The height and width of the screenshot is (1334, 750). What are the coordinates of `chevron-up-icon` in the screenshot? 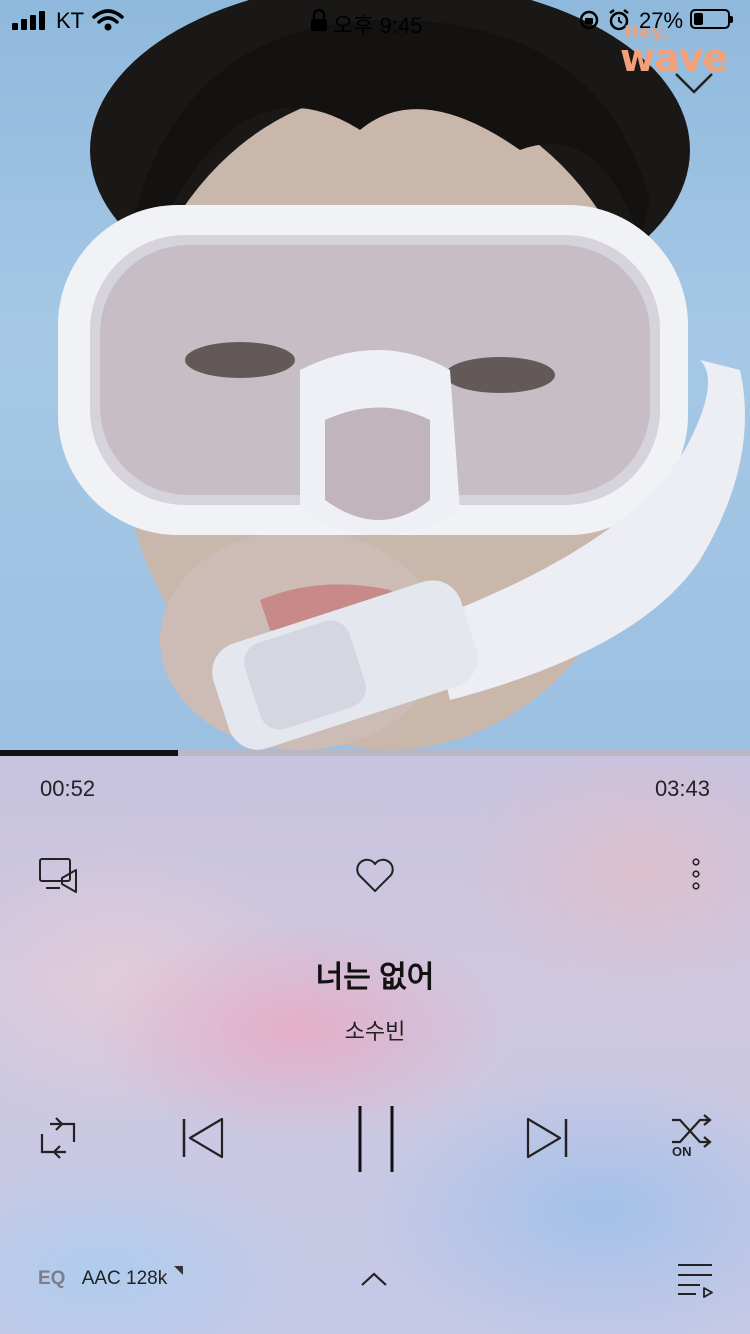 It's located at (374, 1279).